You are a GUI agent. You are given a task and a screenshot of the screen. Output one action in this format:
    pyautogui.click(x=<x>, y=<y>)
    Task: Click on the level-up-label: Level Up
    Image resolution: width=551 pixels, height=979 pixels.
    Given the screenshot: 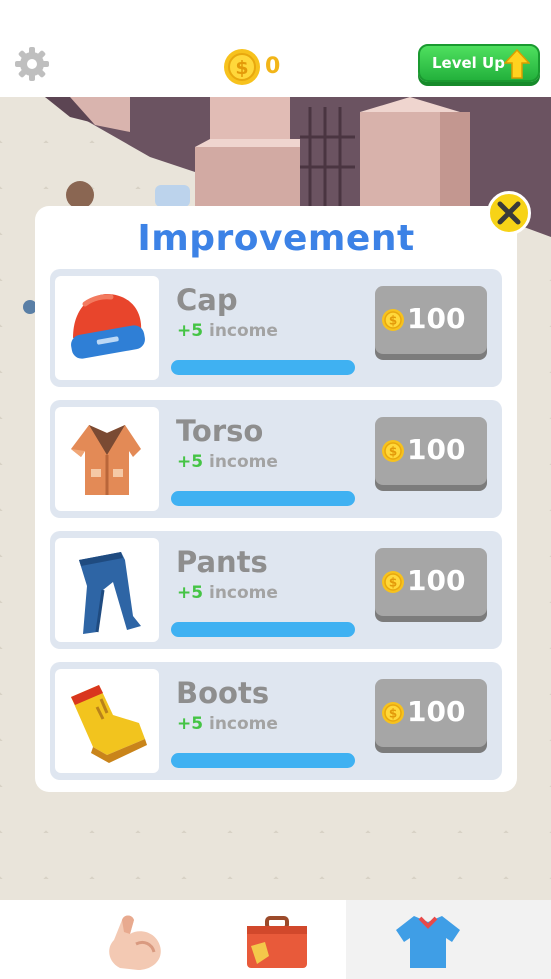 What is the action you would take?
    pyautogui.click(x=468, y=63)
    